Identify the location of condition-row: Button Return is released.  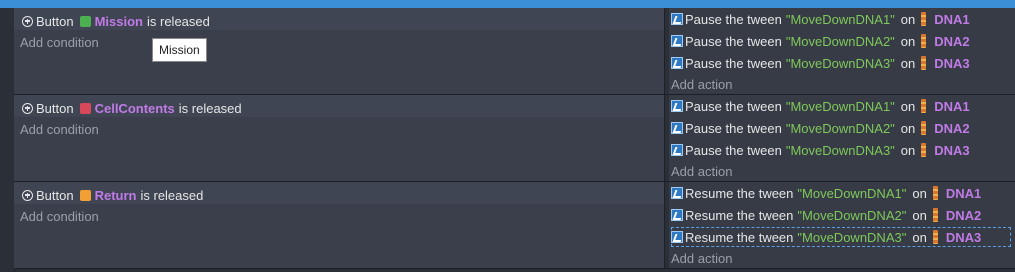
(112, 195).